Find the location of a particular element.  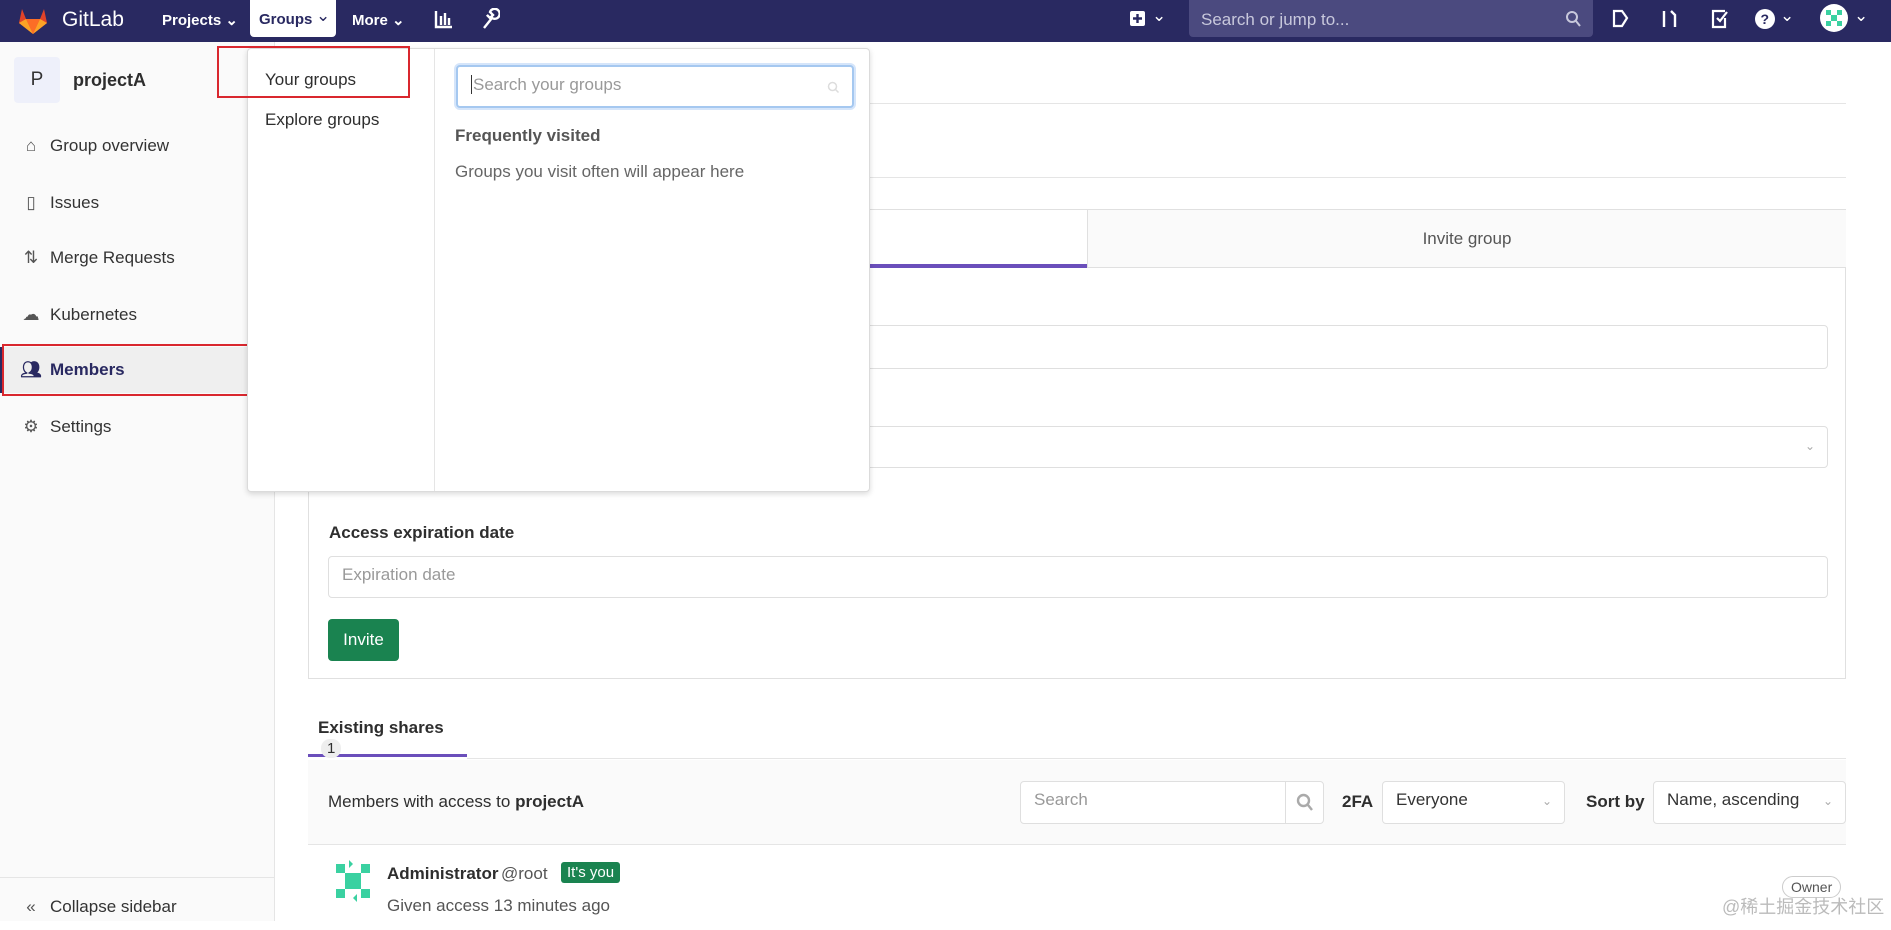

issues-icon: ▯ is located at coordinates (31, 202).